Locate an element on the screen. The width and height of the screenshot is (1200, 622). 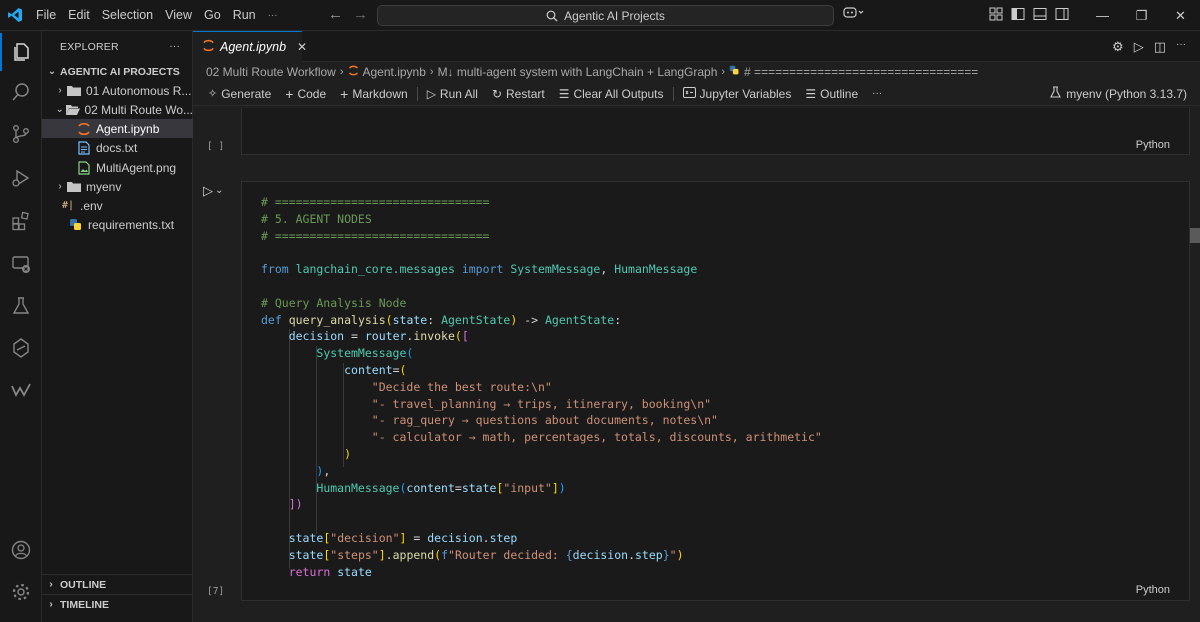
notebook-settings-gear-icon: ⚙ is located at coordinates (1118, 47).